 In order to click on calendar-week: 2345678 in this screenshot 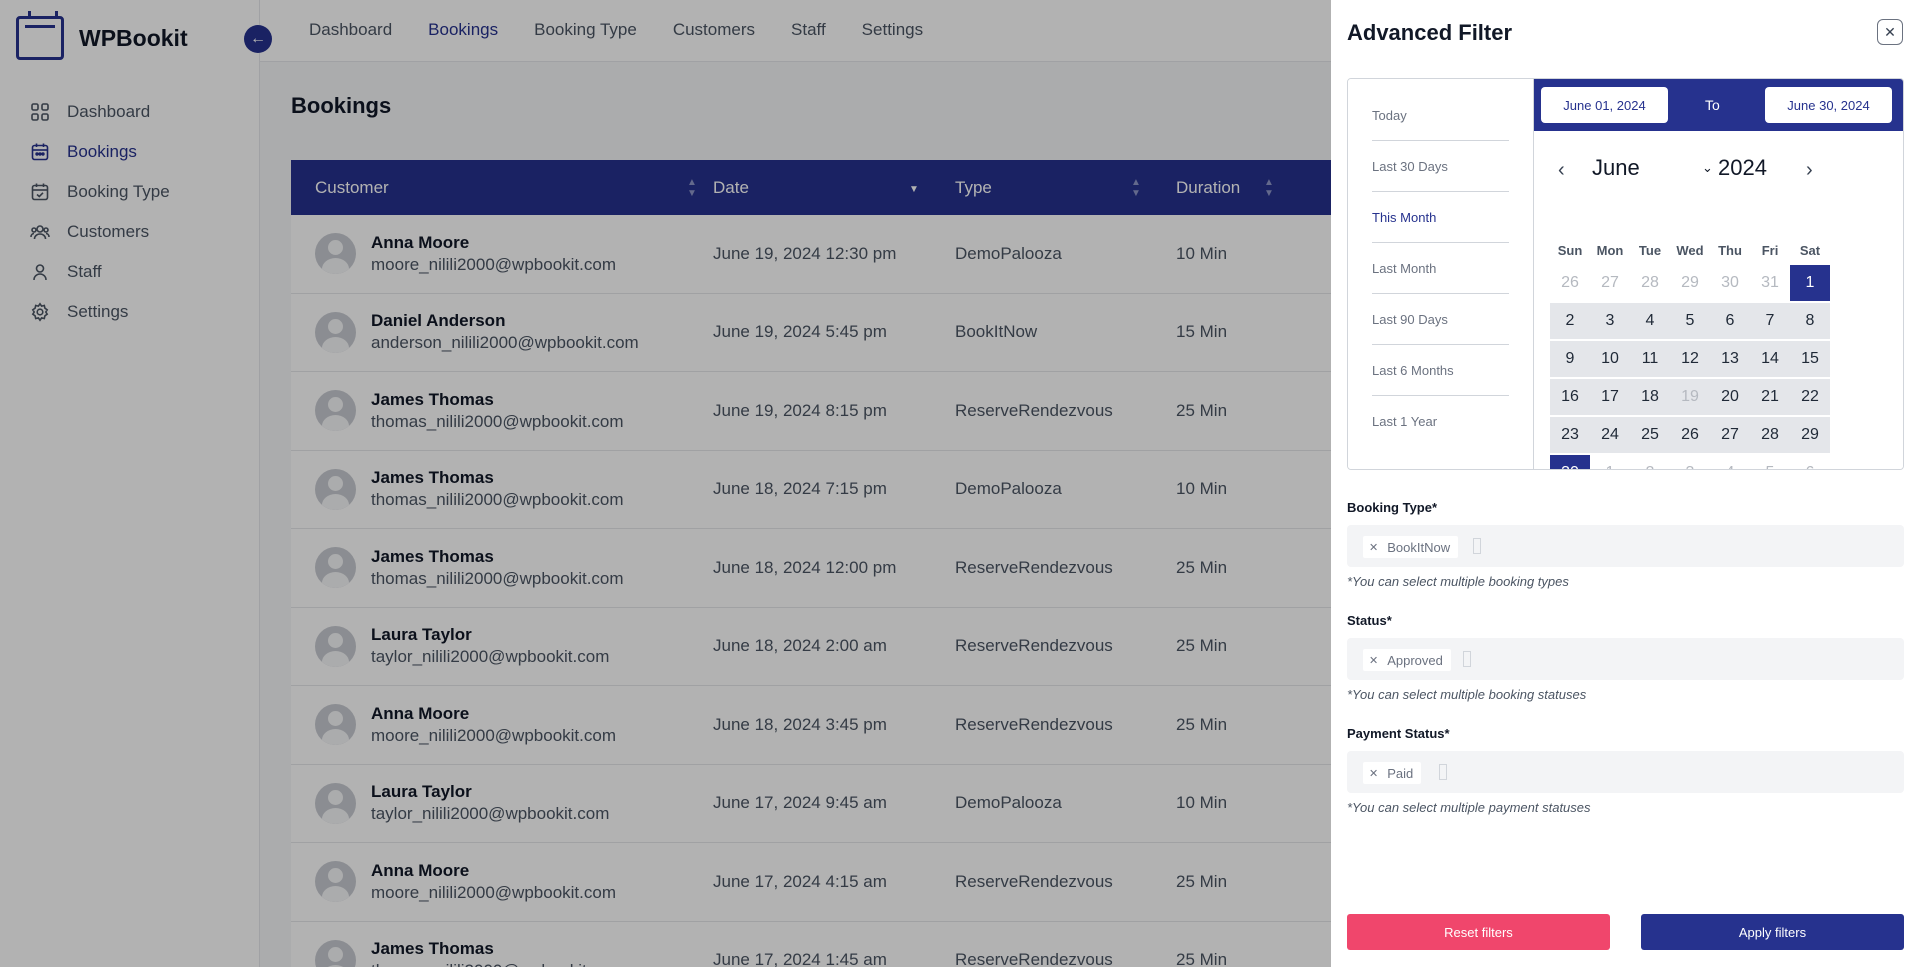, I will do `click(1690, 322)`.